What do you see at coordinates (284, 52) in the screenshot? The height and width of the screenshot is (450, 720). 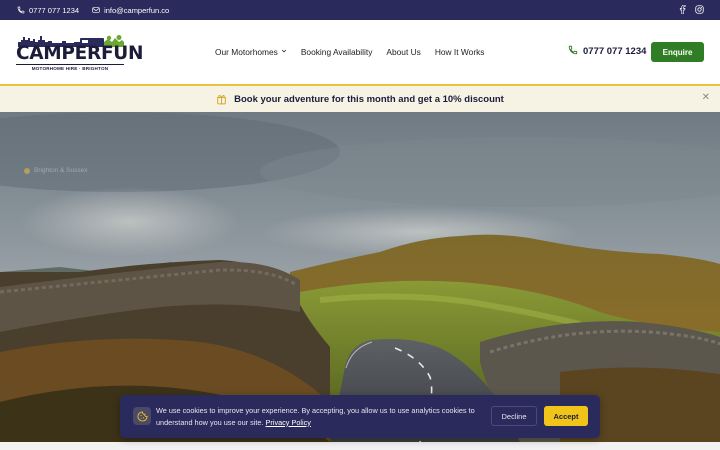 I see `chevron-down-icon` at bounding box center [284, 52].